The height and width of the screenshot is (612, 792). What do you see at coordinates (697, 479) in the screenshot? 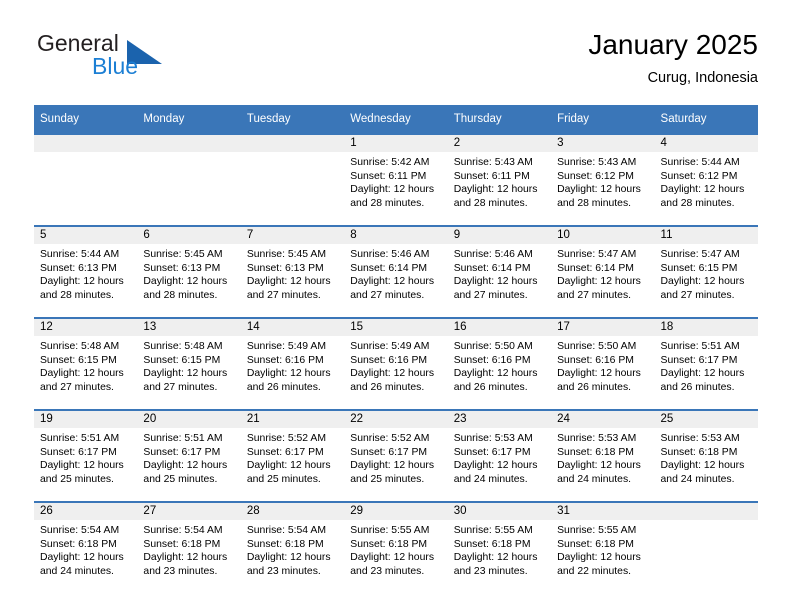
I see `daylight-text-line2: and 24 minutes.` at bounding box center [697, 479].